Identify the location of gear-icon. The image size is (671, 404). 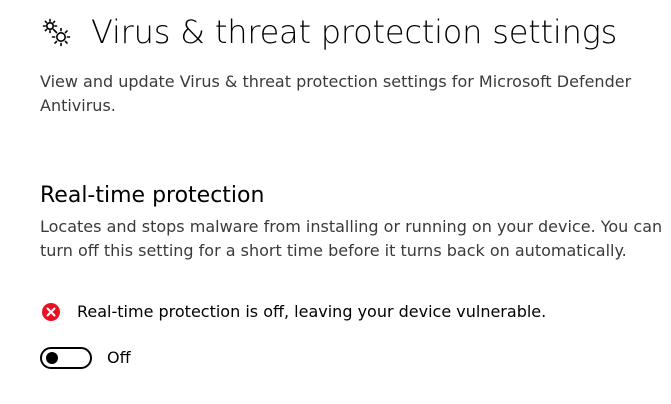
(56, 32).